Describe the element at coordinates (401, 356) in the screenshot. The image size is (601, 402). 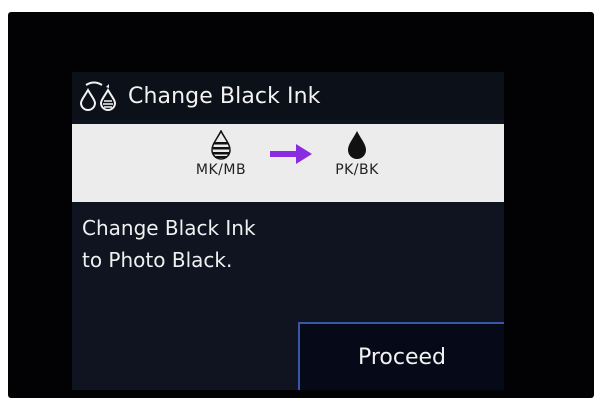
I see `proceed-button: Proceed` at that location.